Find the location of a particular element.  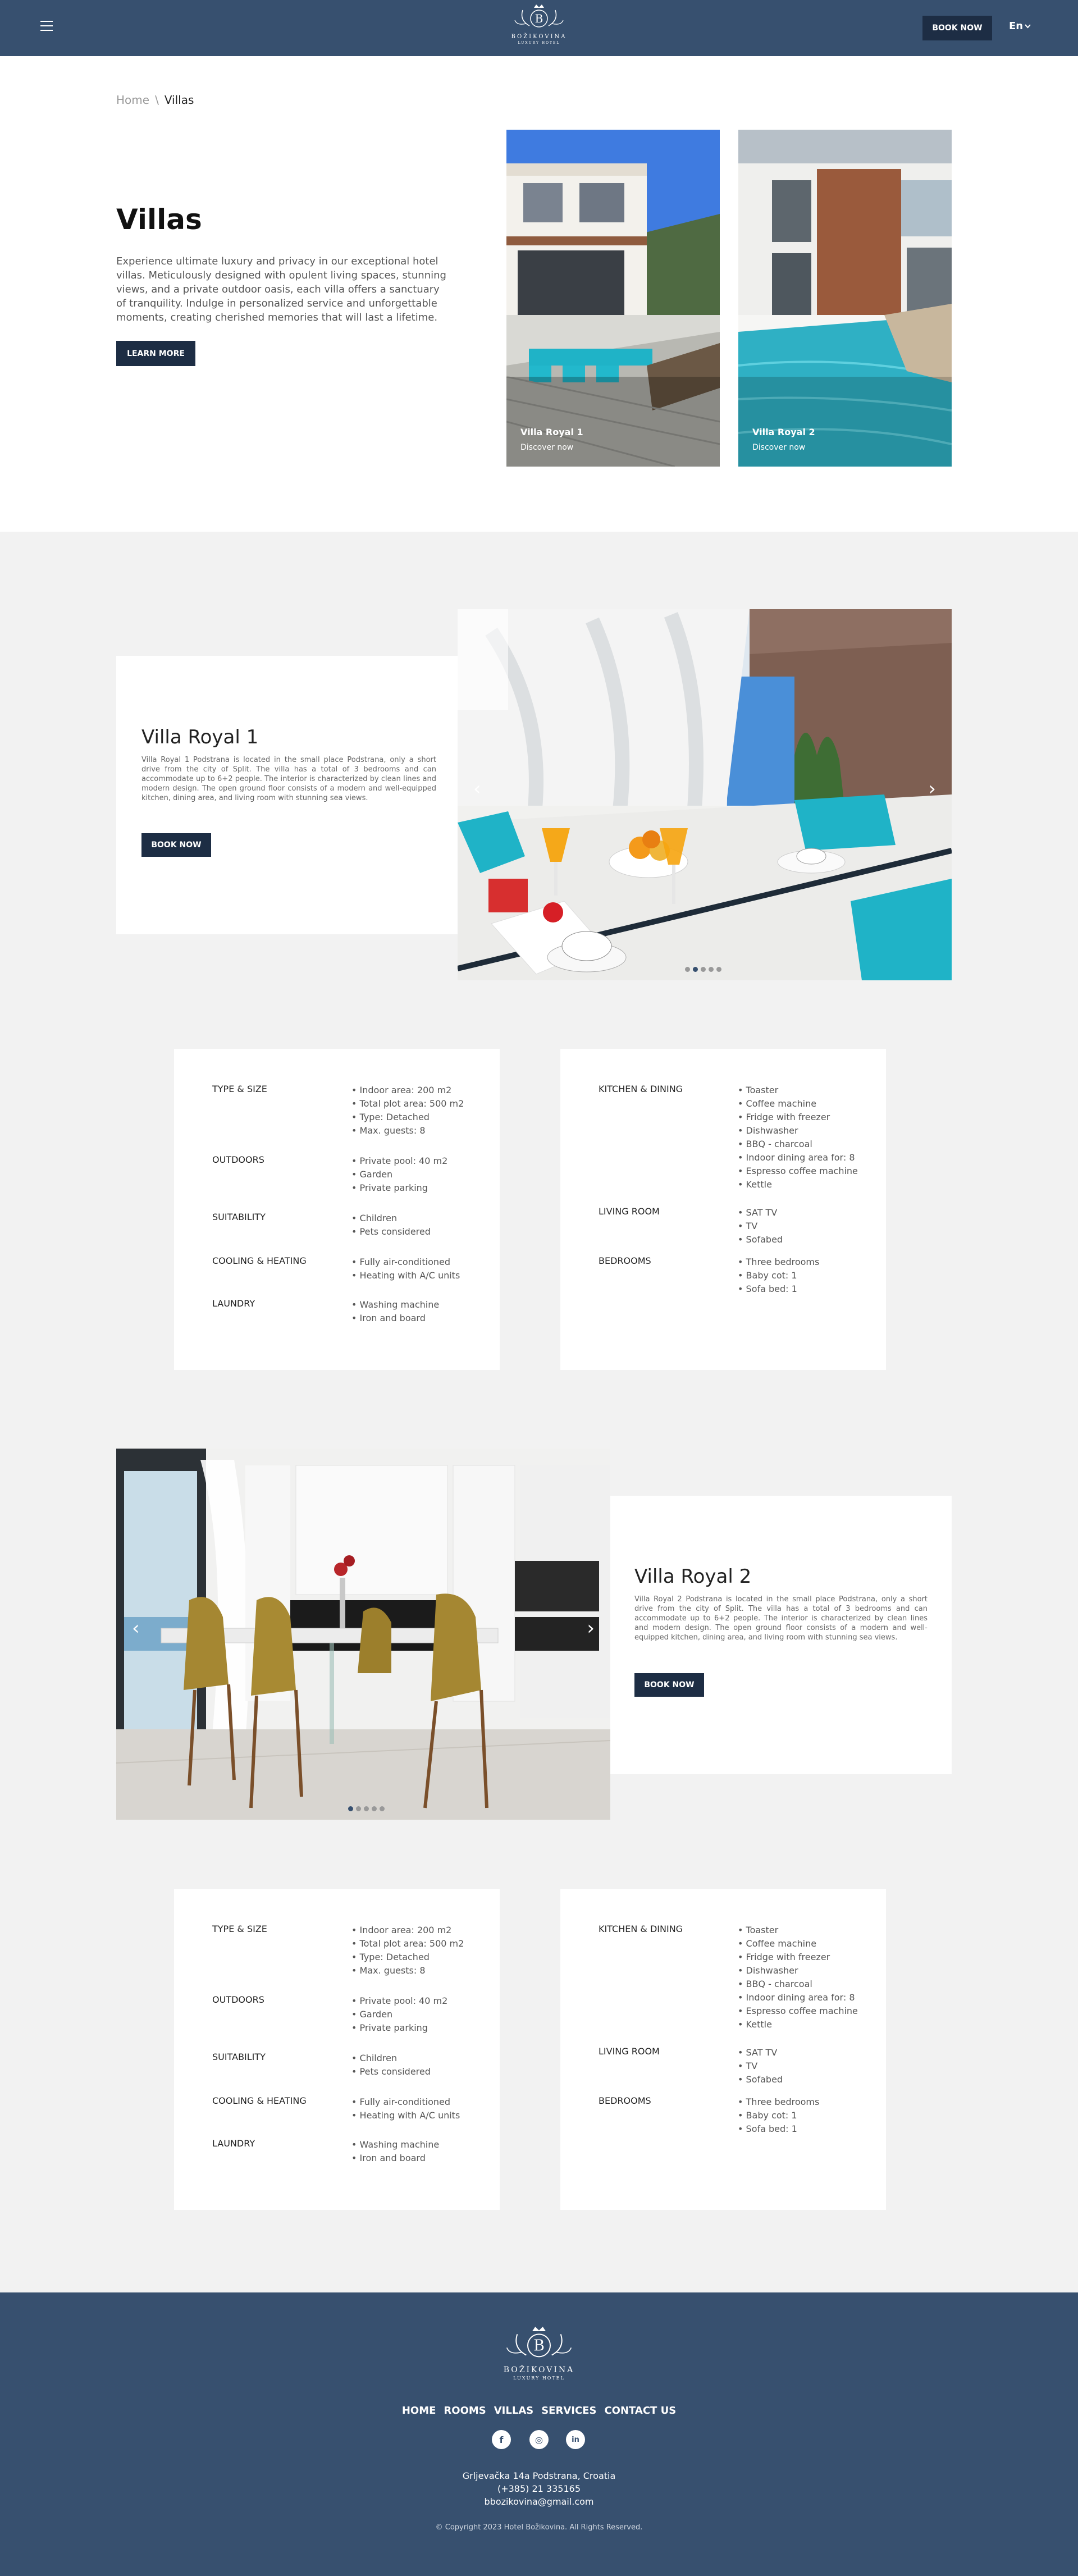

amenity-item: Total plot area: 500 m2 is located at coordinates (407, 1944).